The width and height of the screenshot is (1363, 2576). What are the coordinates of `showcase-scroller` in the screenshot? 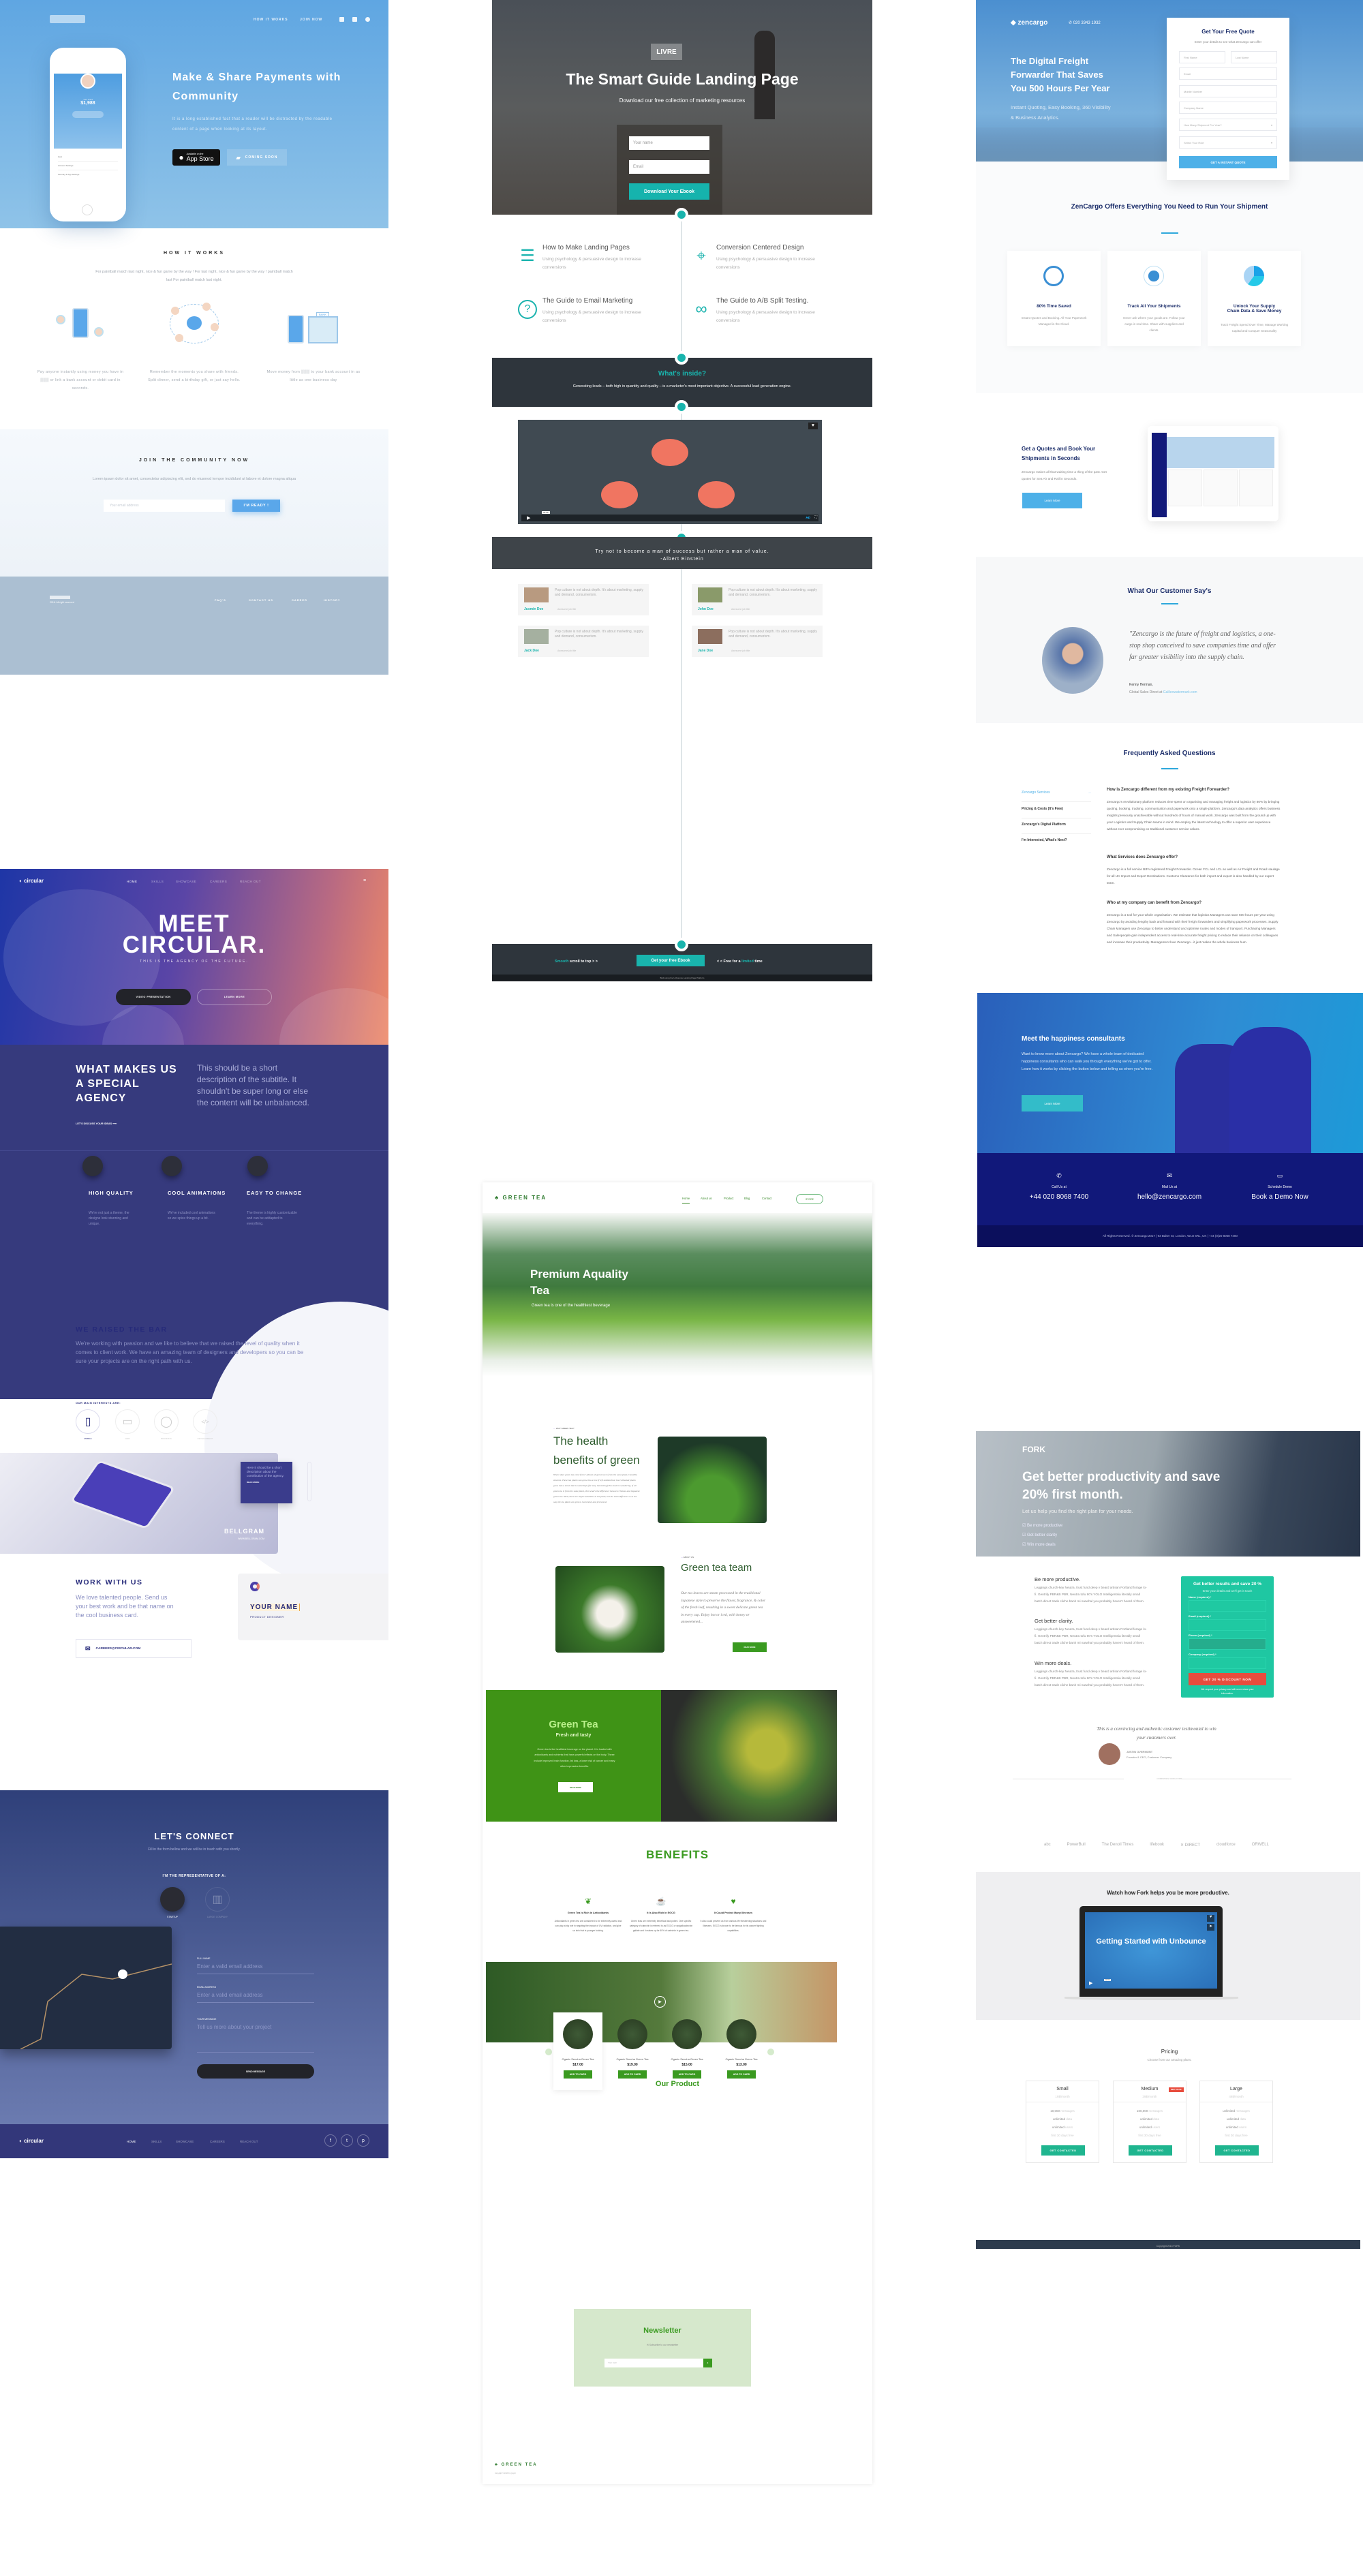 It's located at (309, 1481).